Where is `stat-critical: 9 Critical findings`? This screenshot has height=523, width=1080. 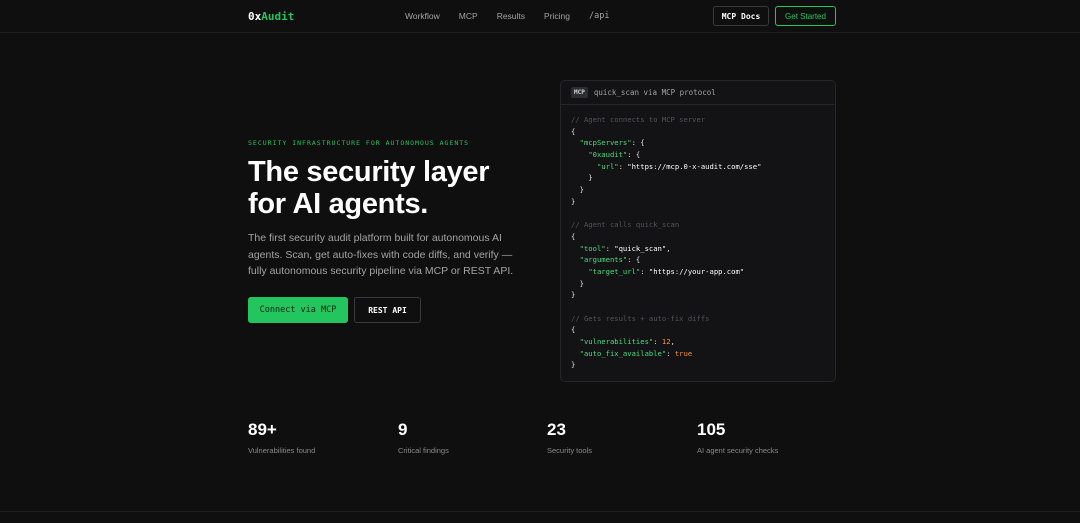 stat-critical: 9 Critical findings is located at coordinates (423, 437).